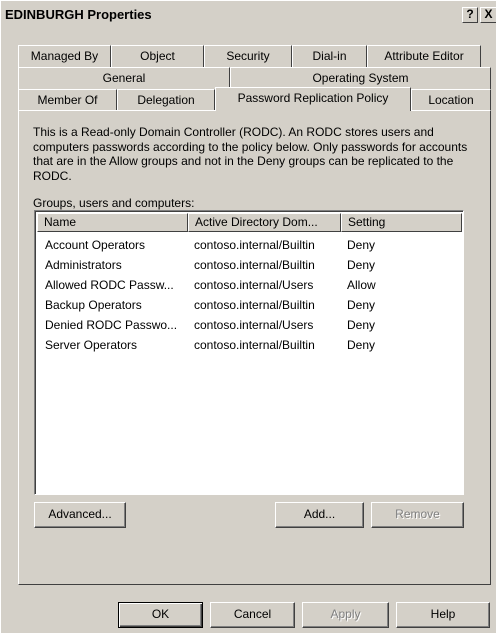 The image size is (496, 633). Describe the element at coordinates (114, 203) in the screenshot. I see `list-label: Groups, users and computers:` at that location.